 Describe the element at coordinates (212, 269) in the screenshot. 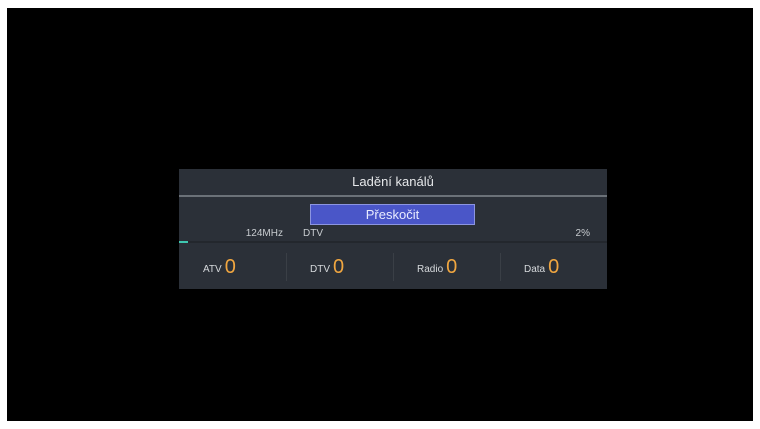

I see `counter-label-atv: ATV` at that location.